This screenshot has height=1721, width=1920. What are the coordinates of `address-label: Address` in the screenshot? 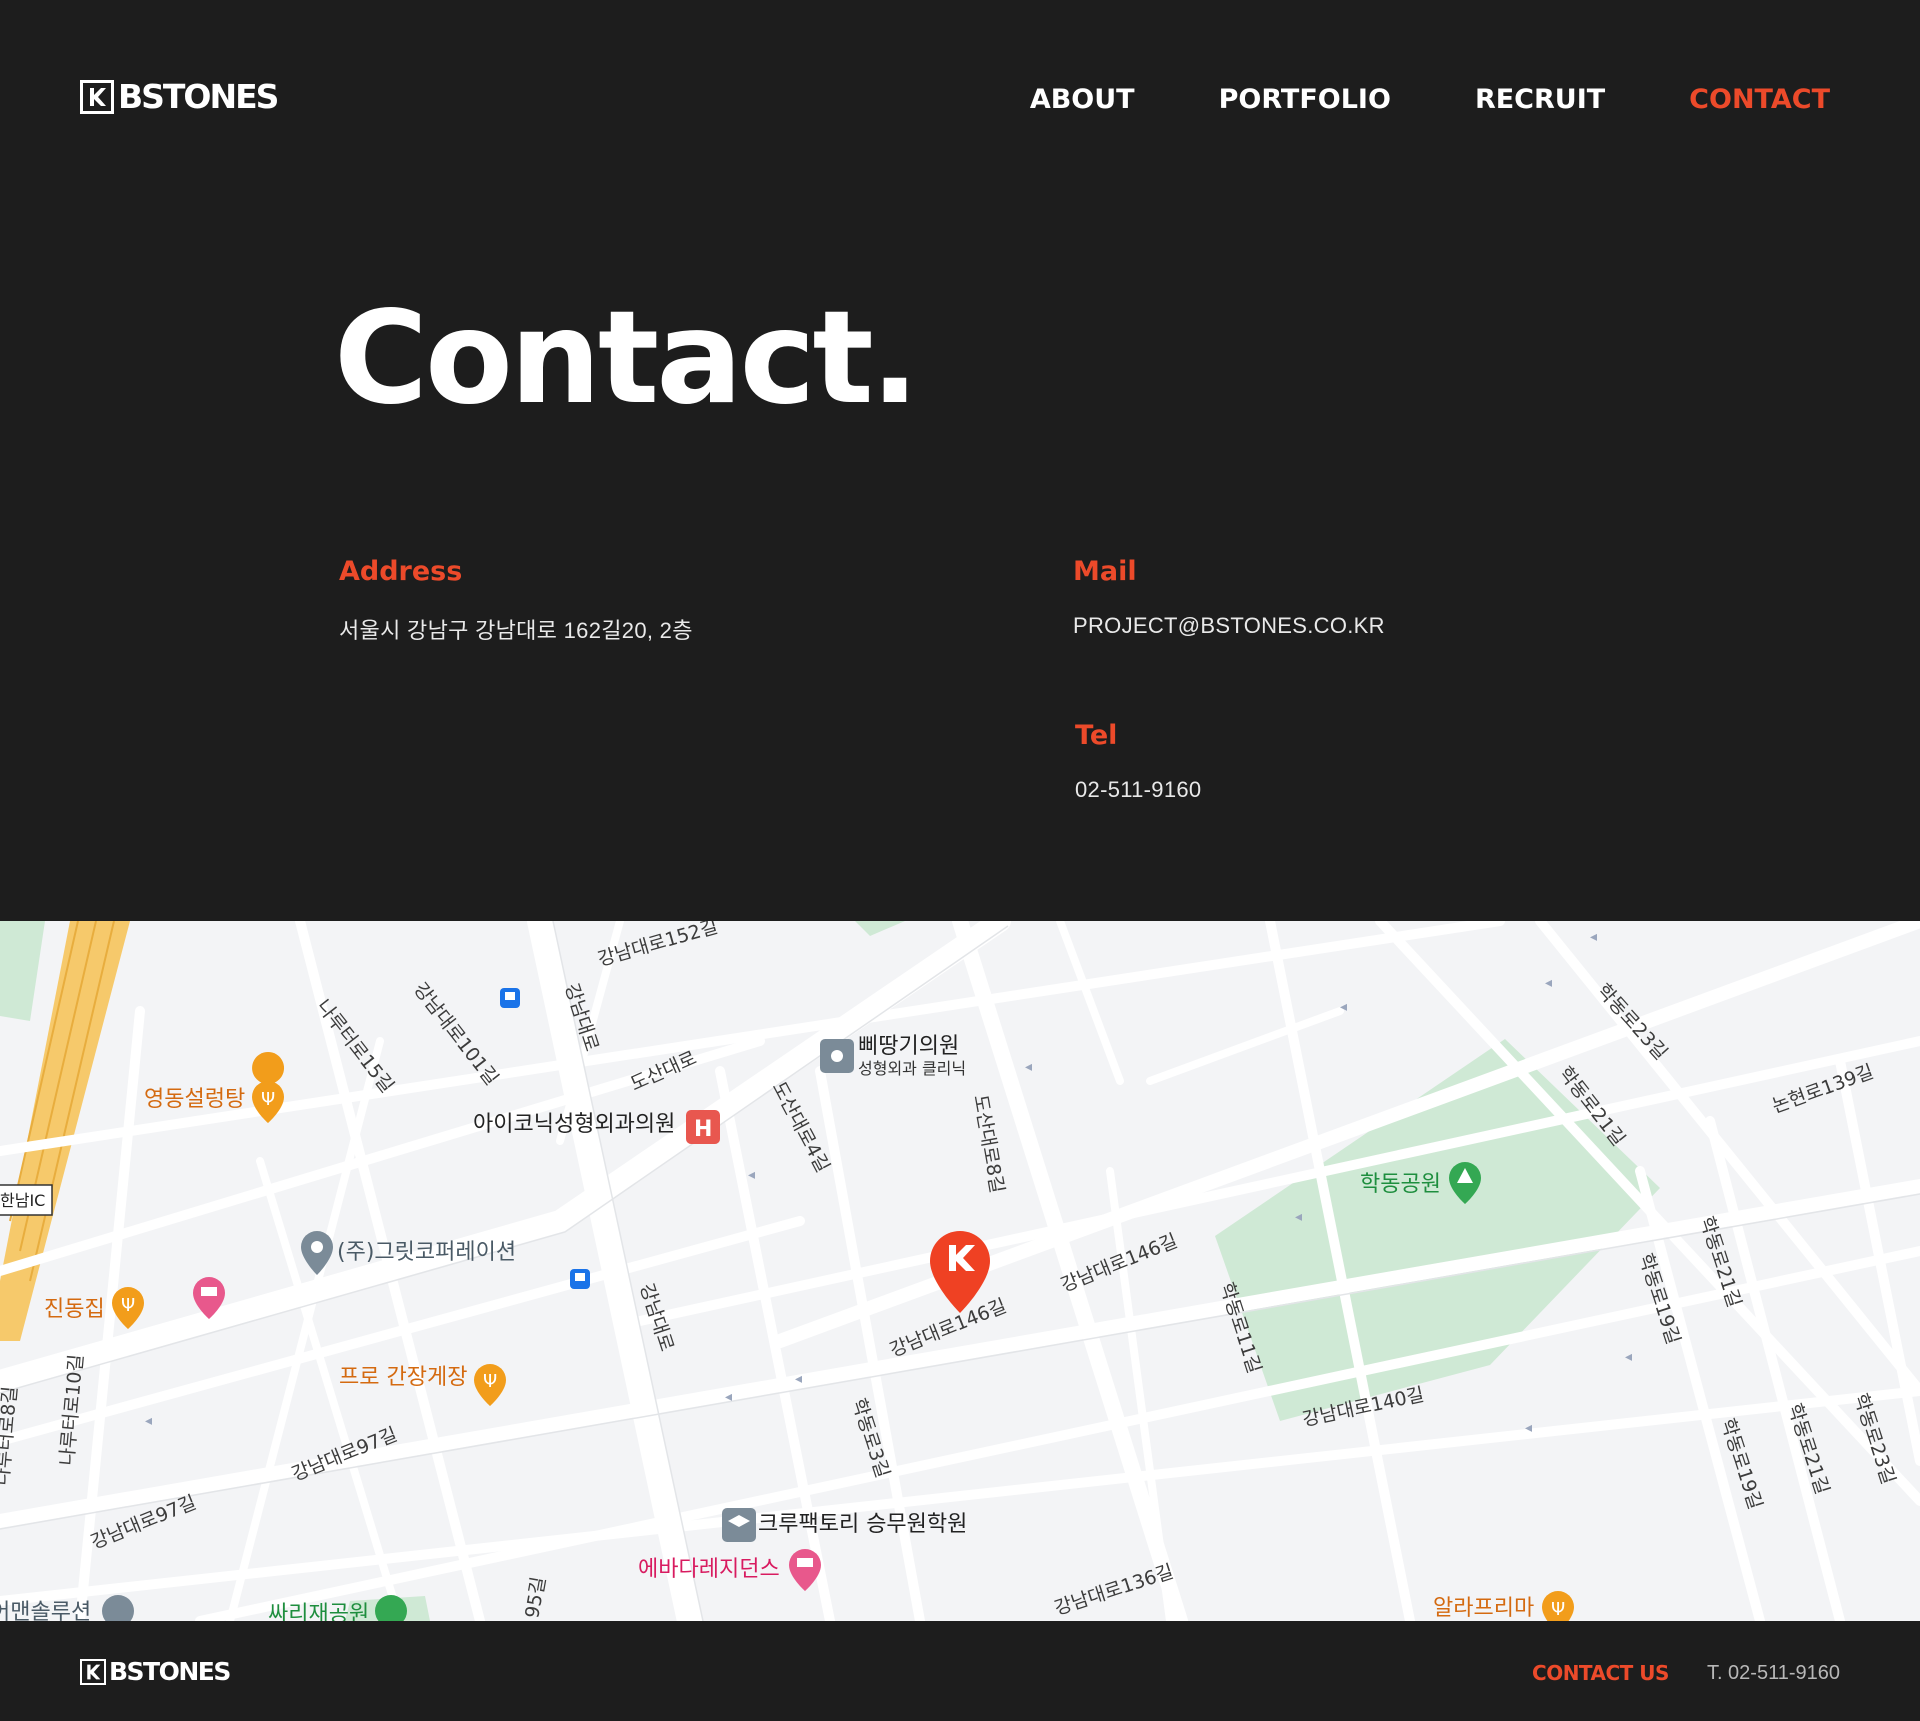 It's located at (401, 571).